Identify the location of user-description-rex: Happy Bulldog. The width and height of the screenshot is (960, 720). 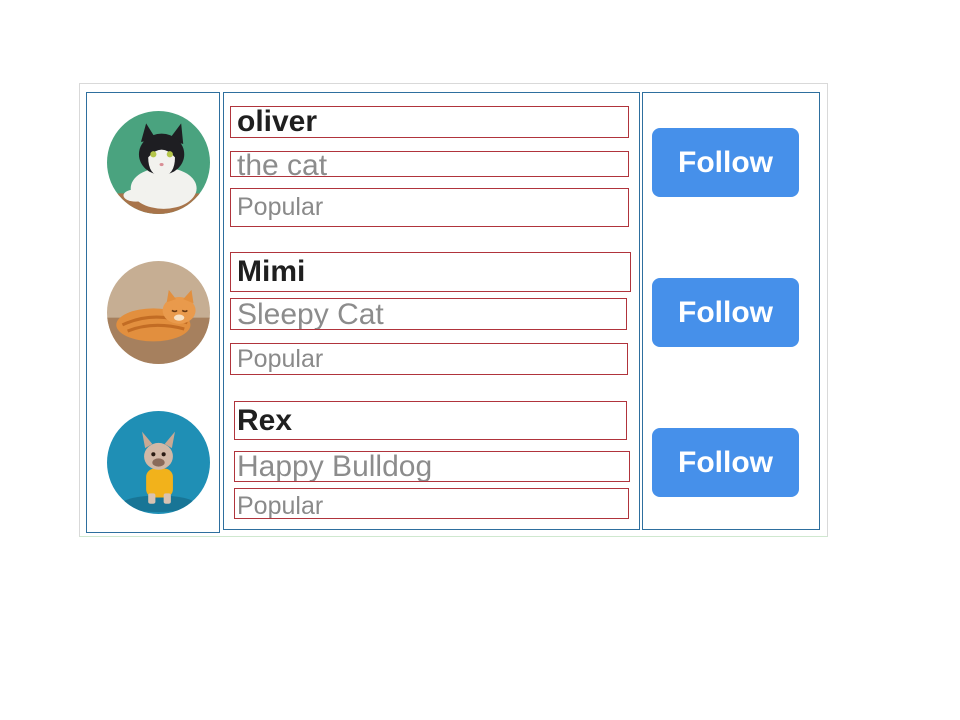
(432, 466).